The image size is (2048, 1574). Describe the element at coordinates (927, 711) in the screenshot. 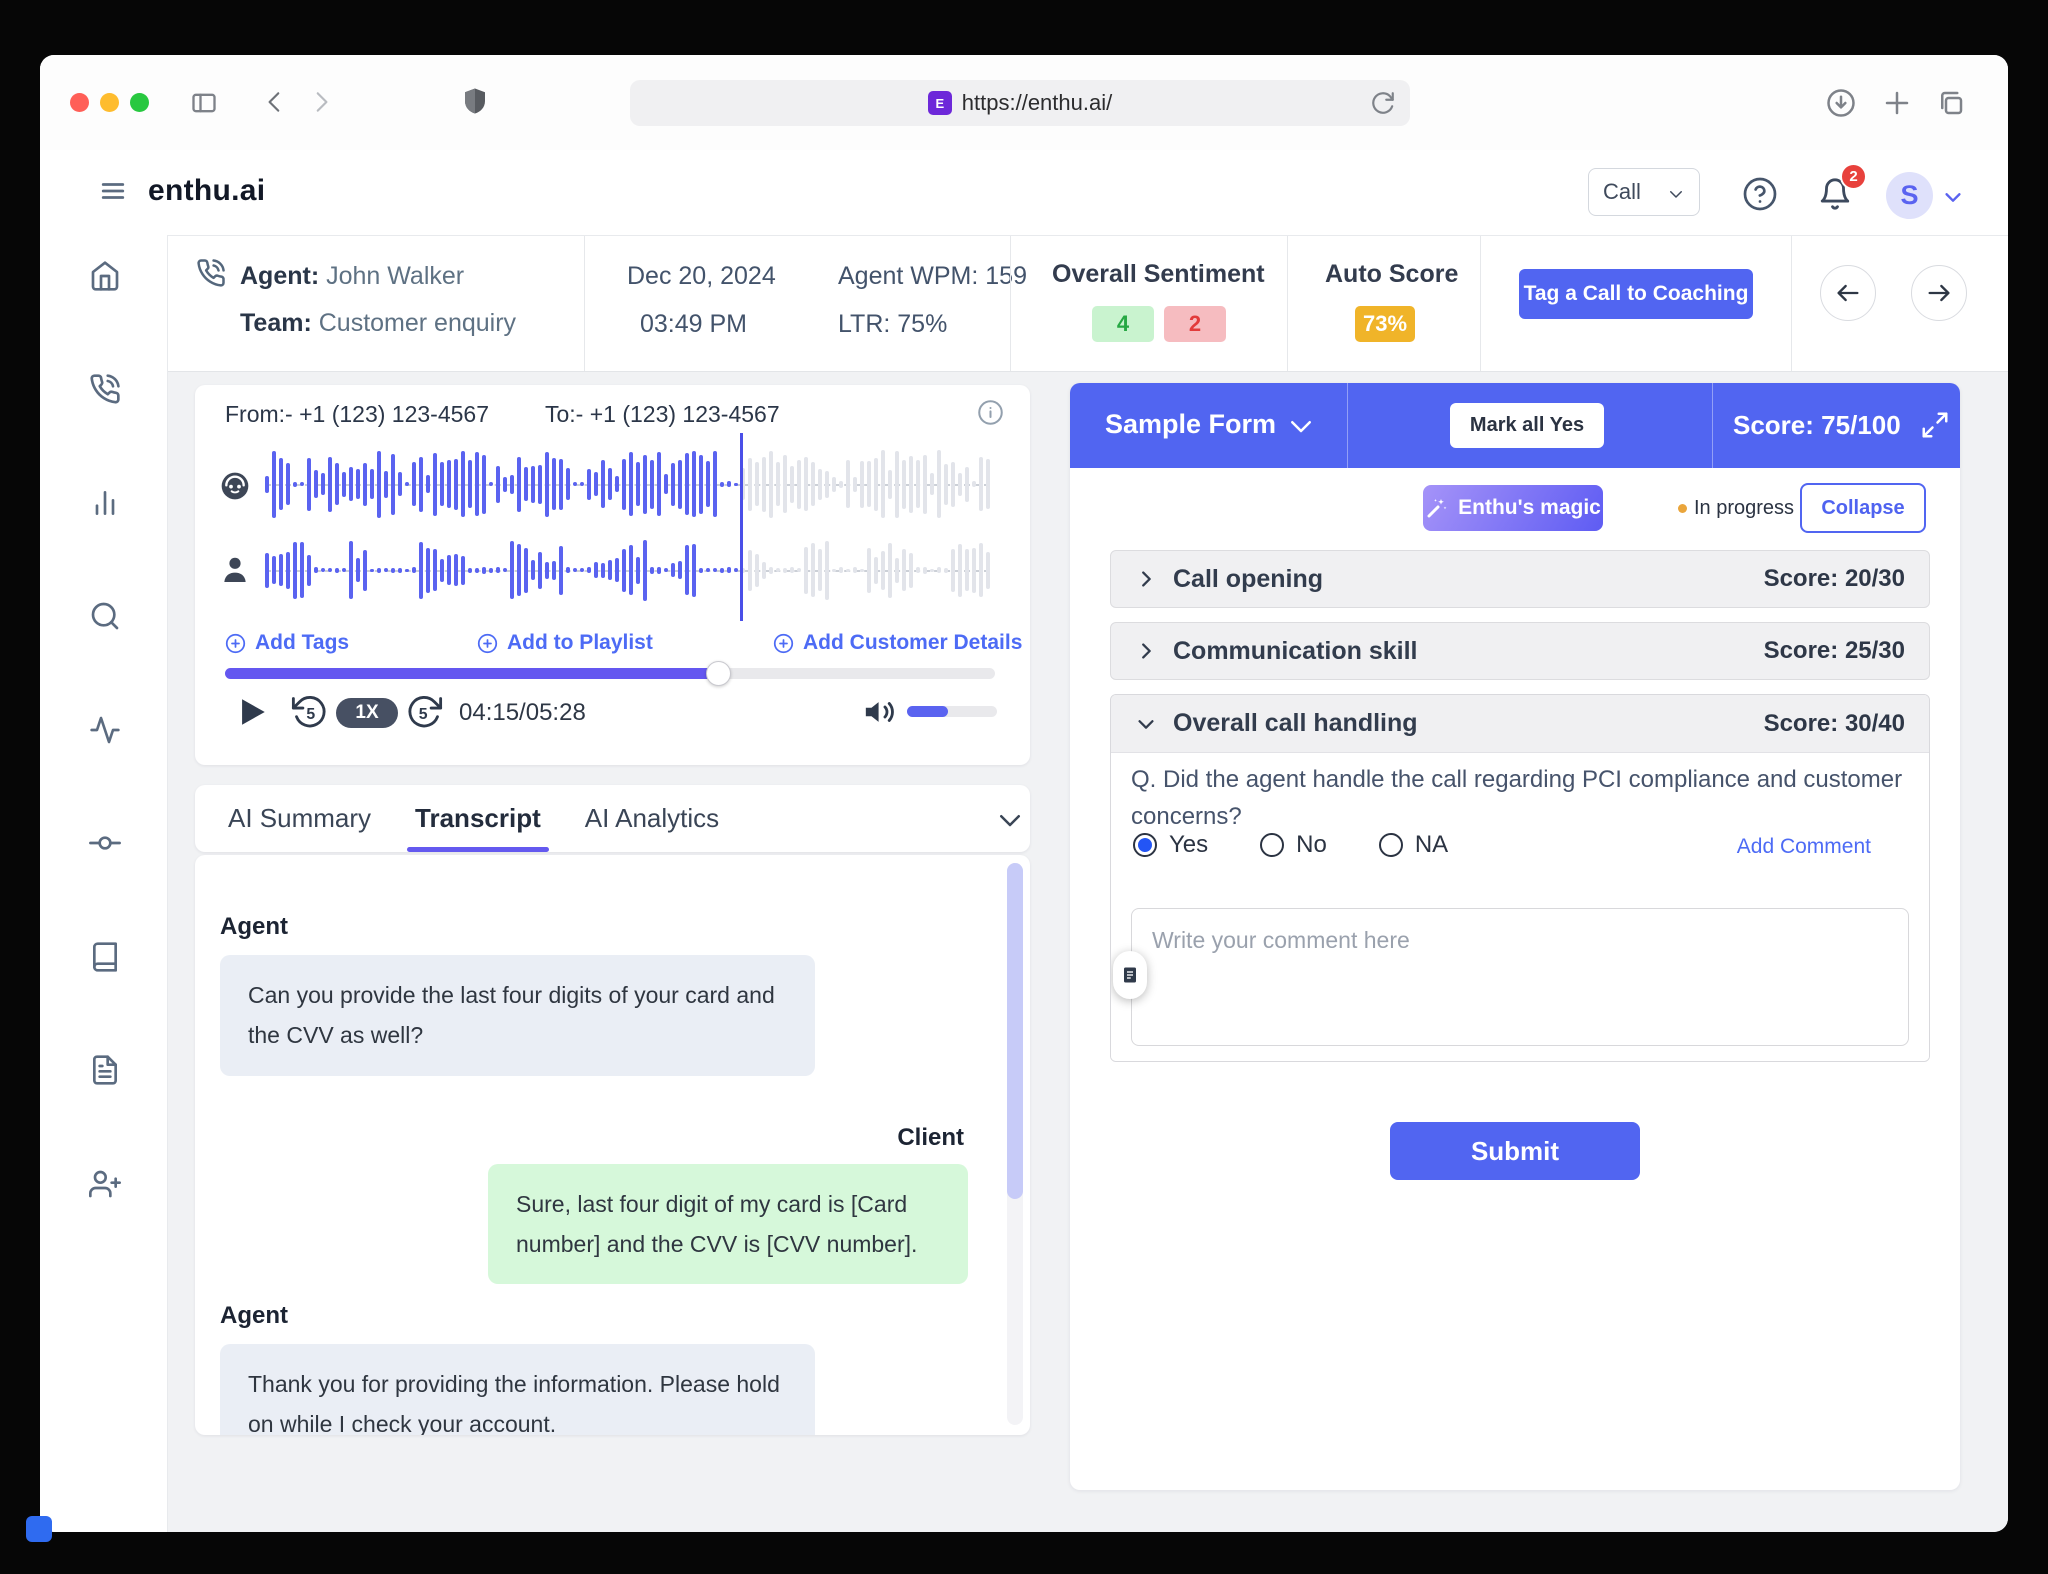

I see `volume-slider-fill` at that location.